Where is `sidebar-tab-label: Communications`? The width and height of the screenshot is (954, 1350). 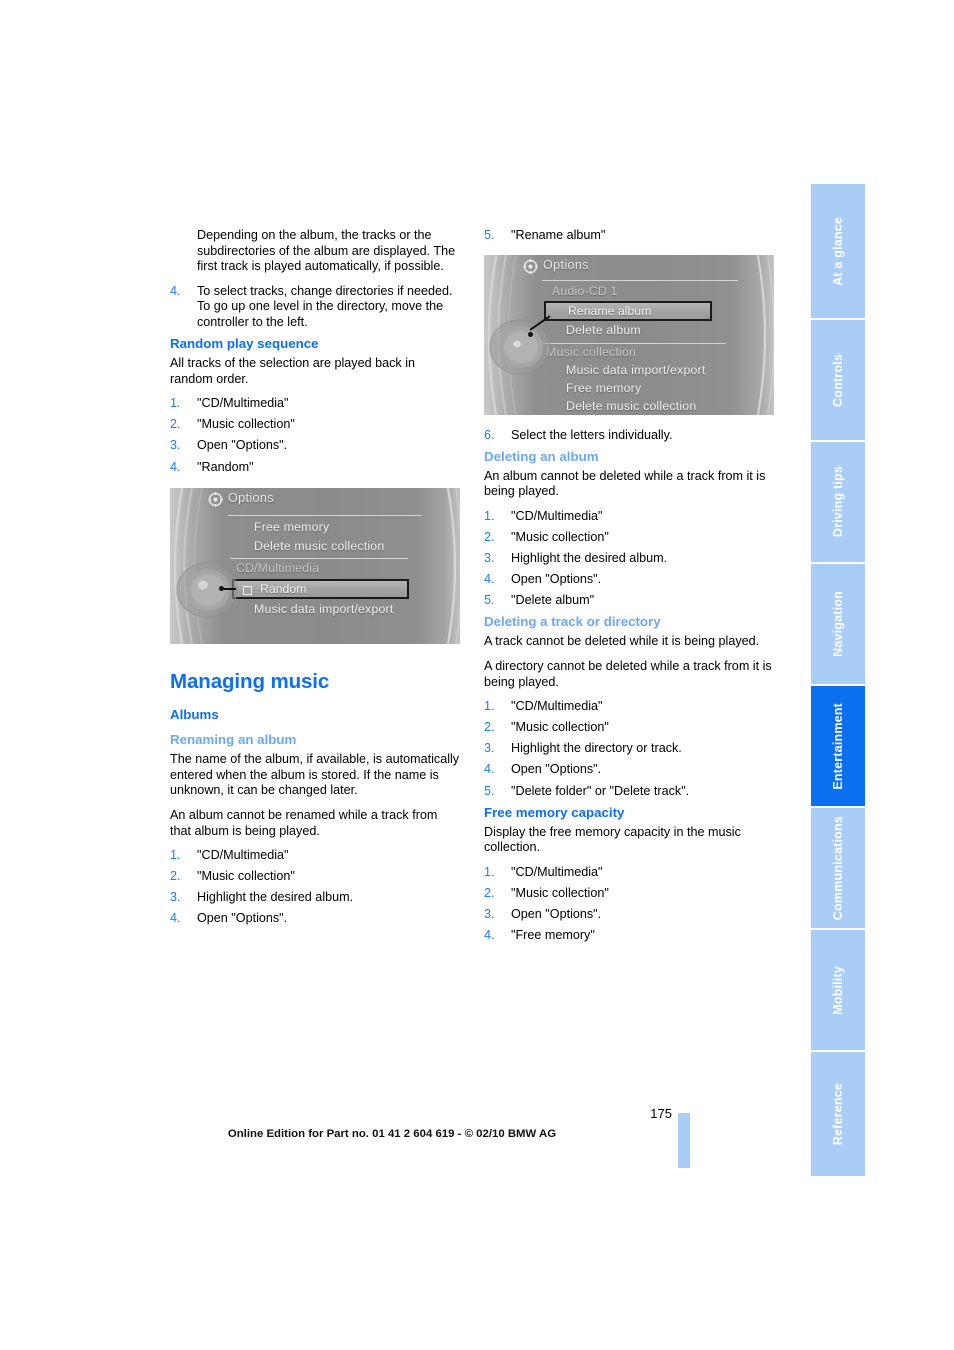 sidebar-tab-label: Communications is located at coordinates (838, 868).